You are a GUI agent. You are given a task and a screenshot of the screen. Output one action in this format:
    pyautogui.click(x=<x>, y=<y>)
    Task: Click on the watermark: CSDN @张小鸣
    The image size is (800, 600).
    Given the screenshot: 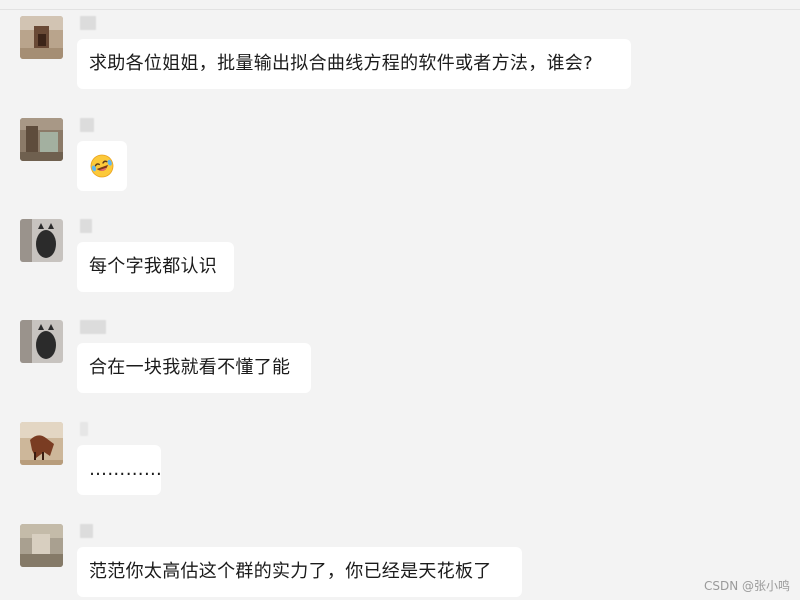 What is the action you would take?
    pyautogui.click(x=746, y=586)
    